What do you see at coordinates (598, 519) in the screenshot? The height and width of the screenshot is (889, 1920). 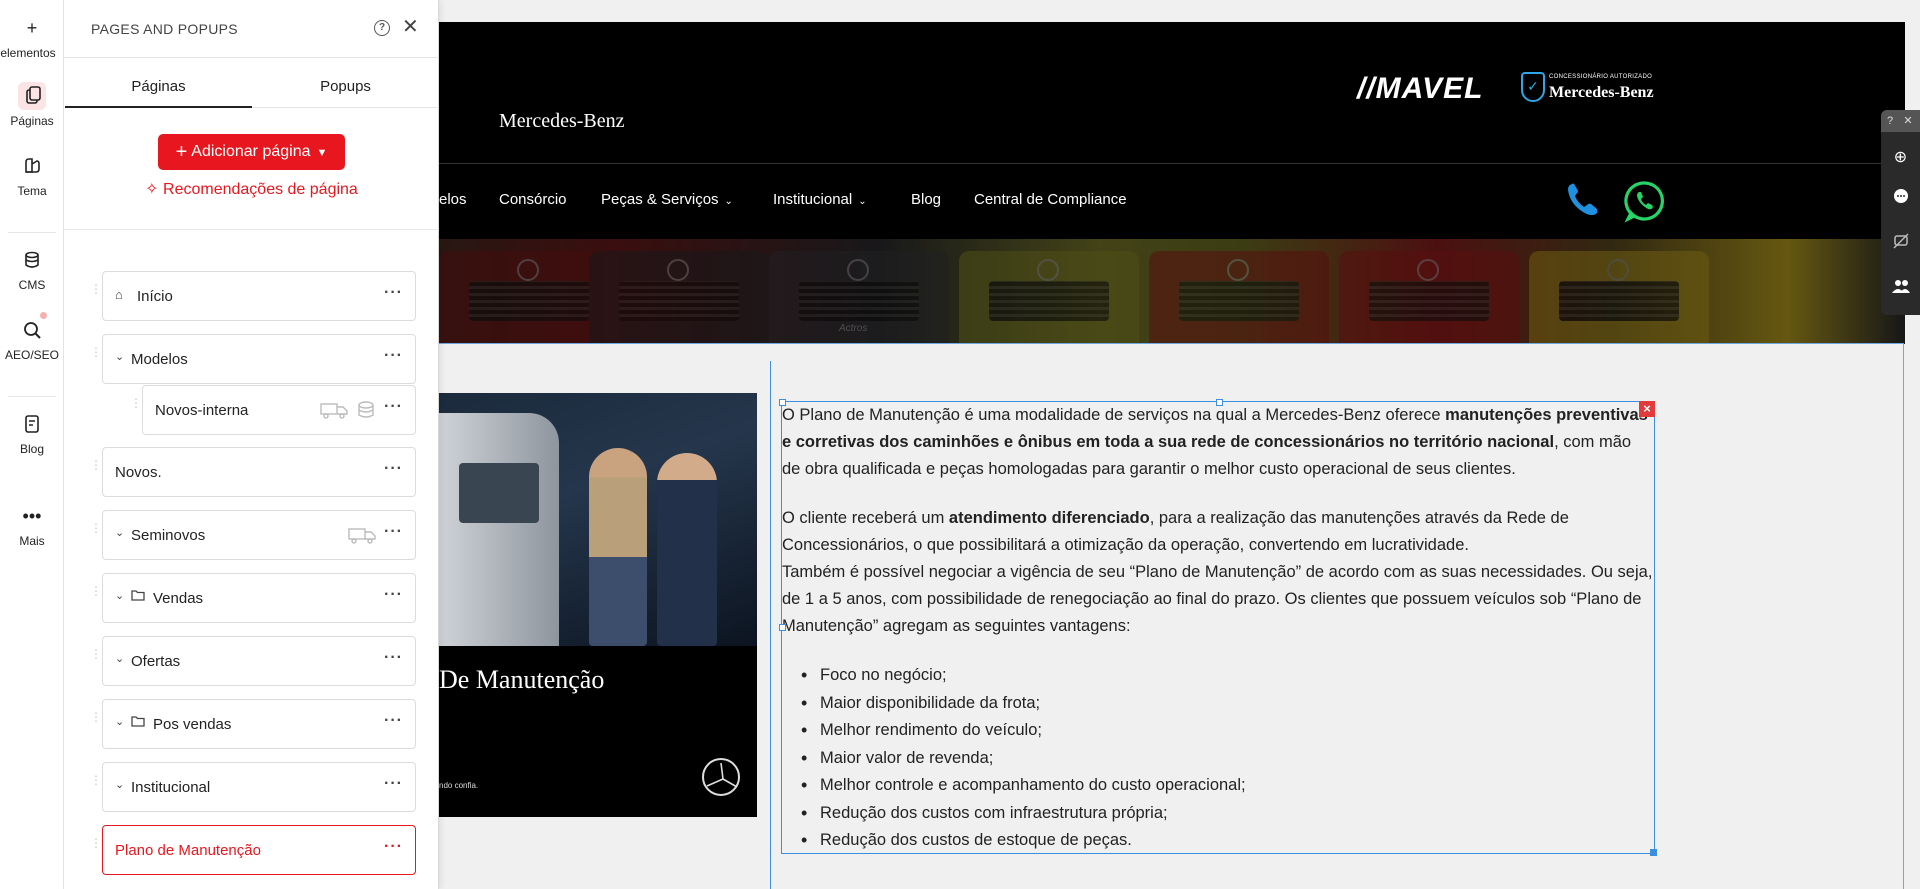 I see `promo-photo` at bounding box center [598, 519].